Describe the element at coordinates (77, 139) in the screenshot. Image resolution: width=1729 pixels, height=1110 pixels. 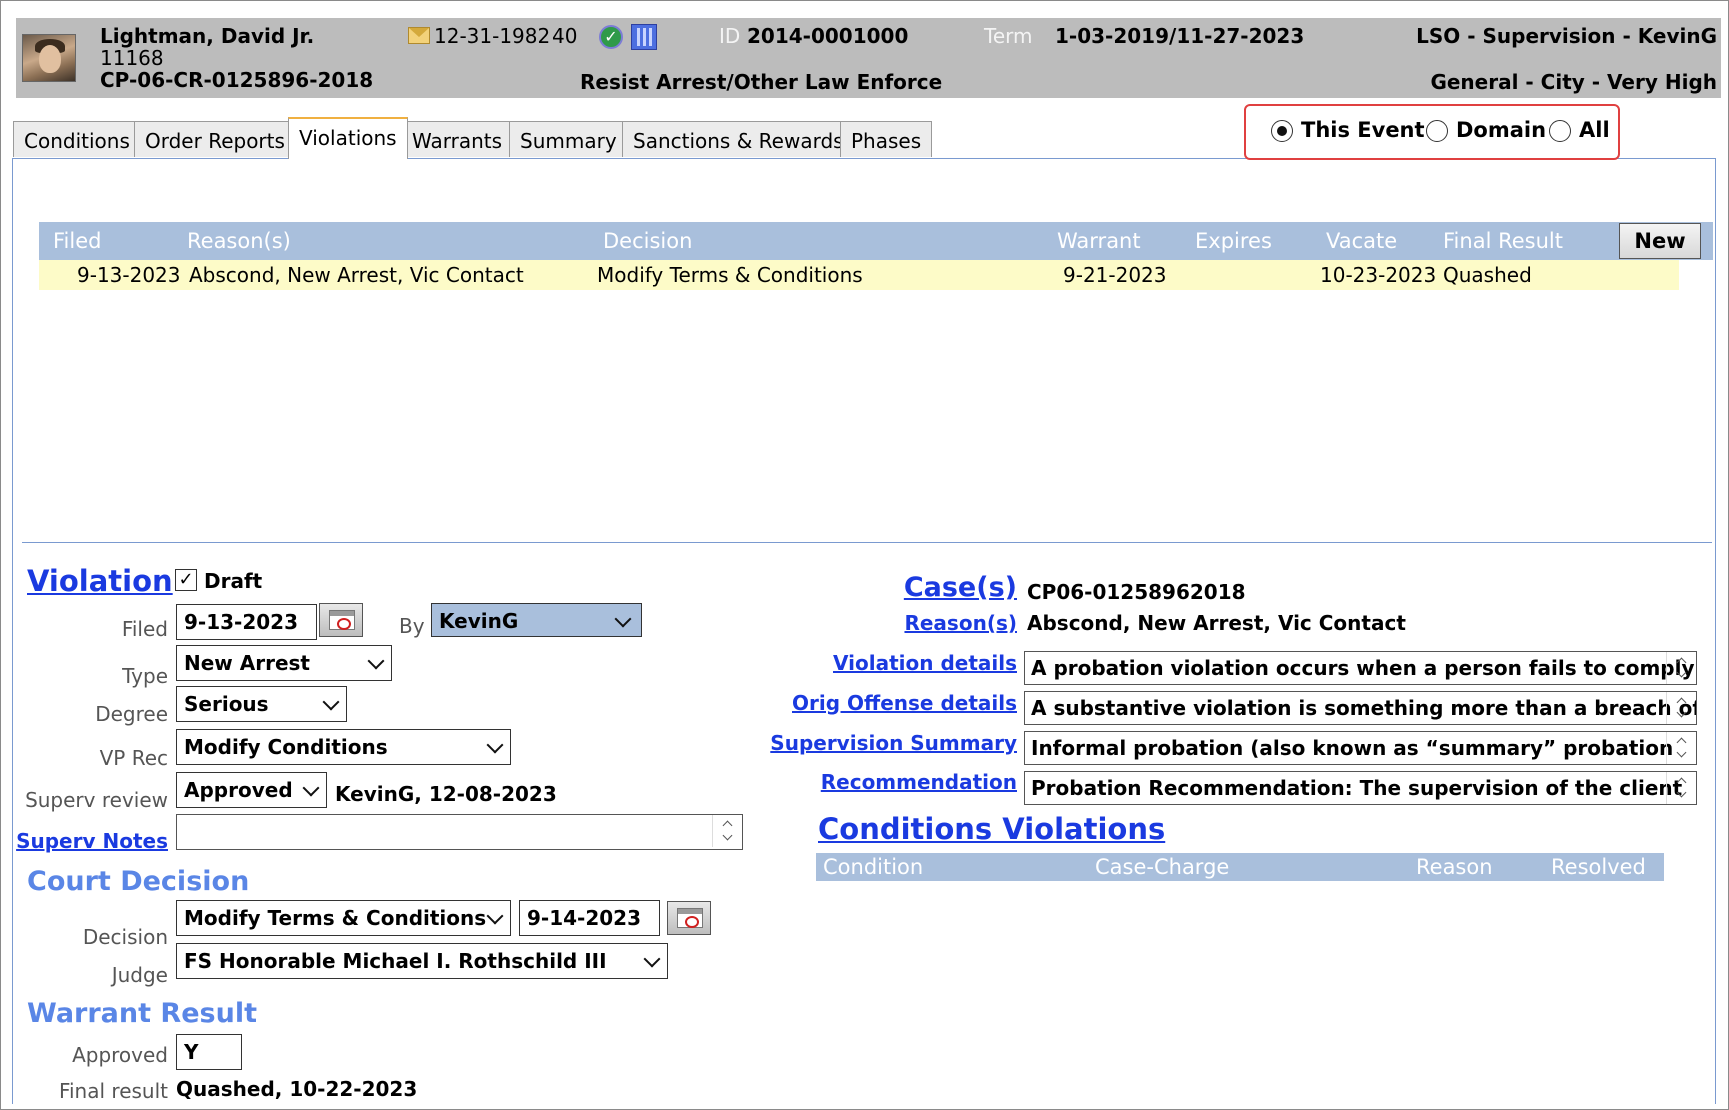
I see `tab-conditions: Conditions` at that location.